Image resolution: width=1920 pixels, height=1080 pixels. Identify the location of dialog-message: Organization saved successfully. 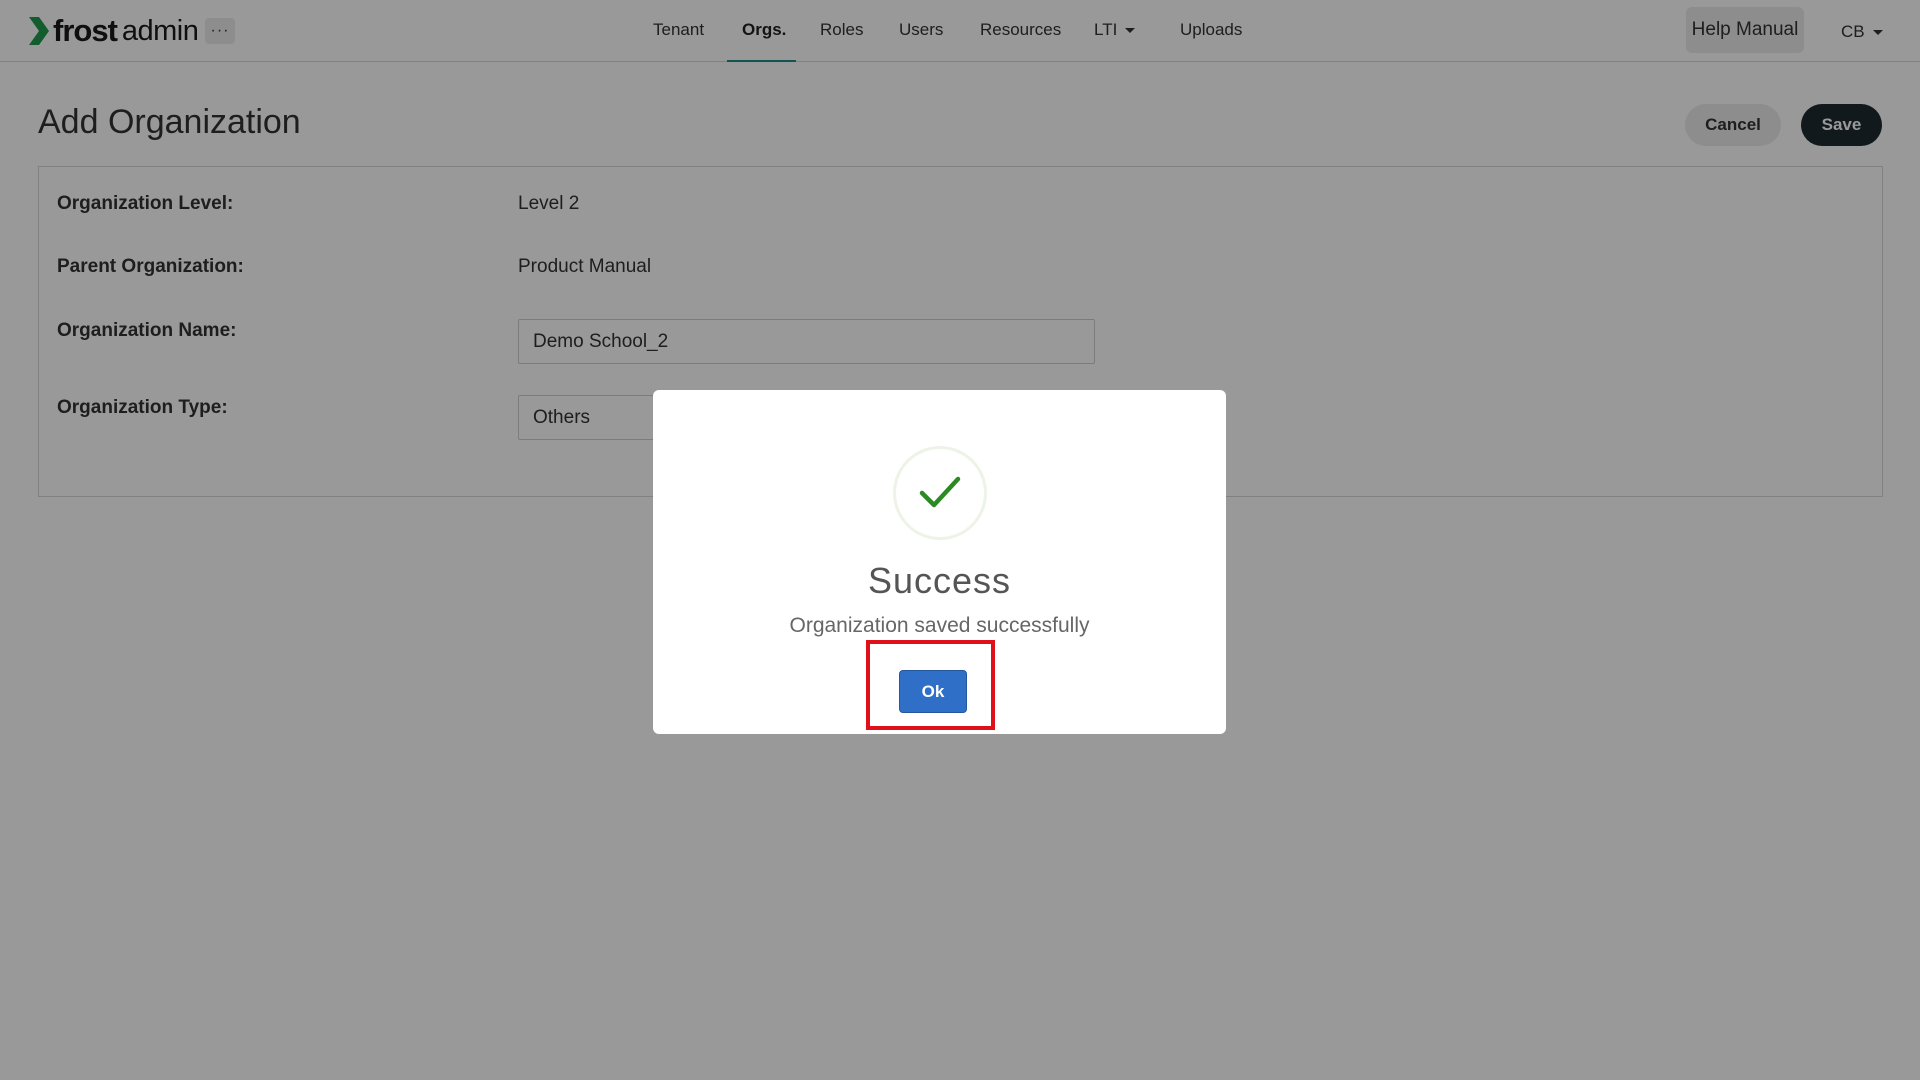
(939, 625).